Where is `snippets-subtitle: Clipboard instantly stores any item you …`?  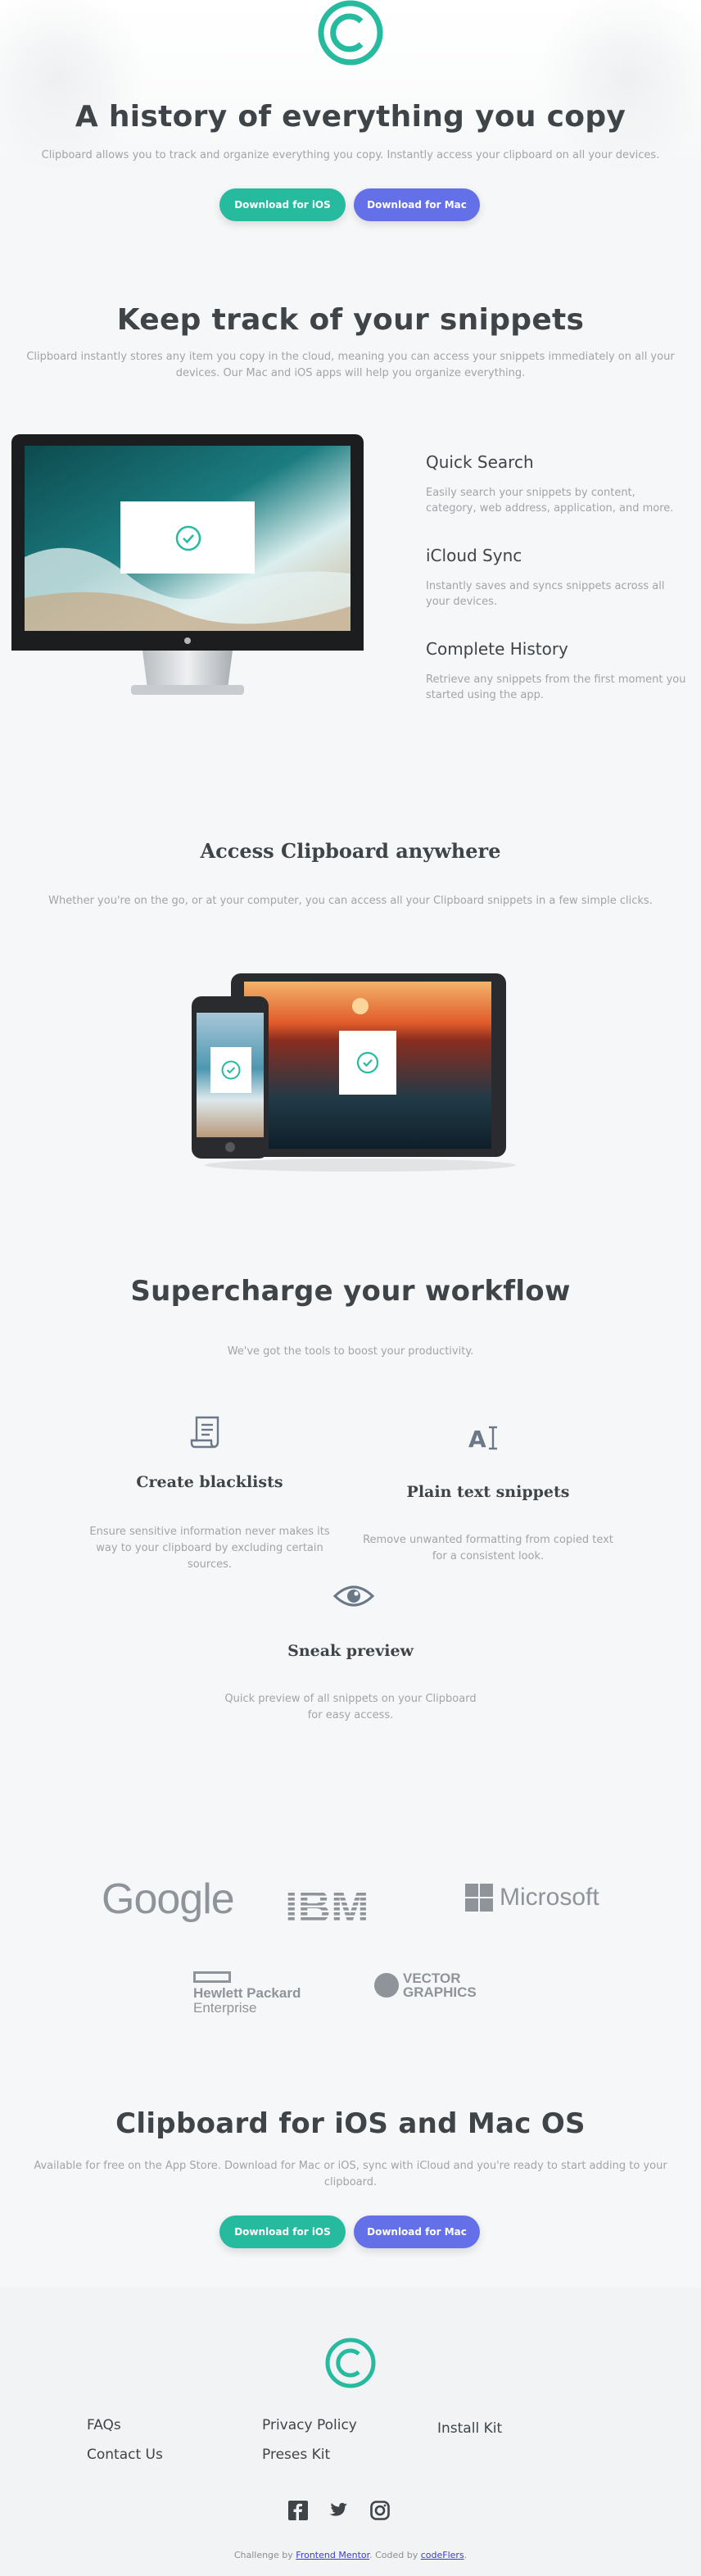 snippets-subtitle: Clipboard instantly stores any item you … is located at coordinates (350, 365).